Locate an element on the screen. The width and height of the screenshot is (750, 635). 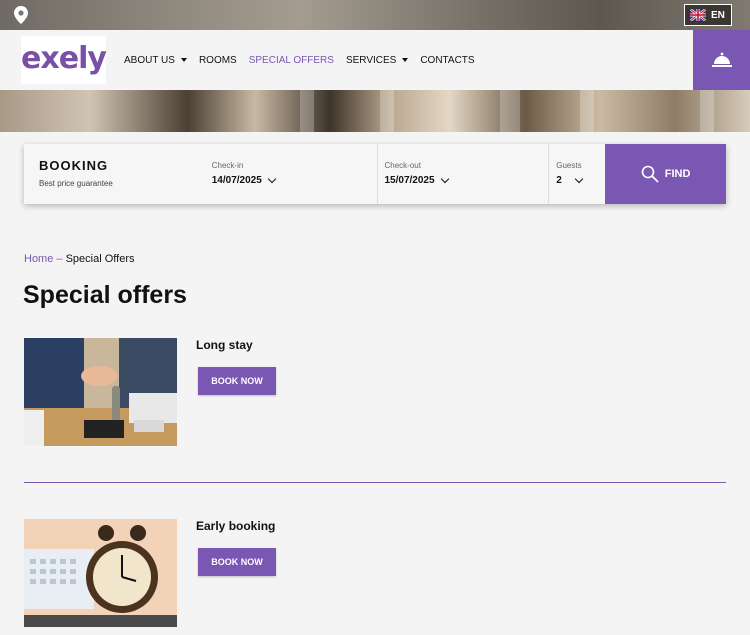
logo-text: exely is located at coordinates (64, 58).